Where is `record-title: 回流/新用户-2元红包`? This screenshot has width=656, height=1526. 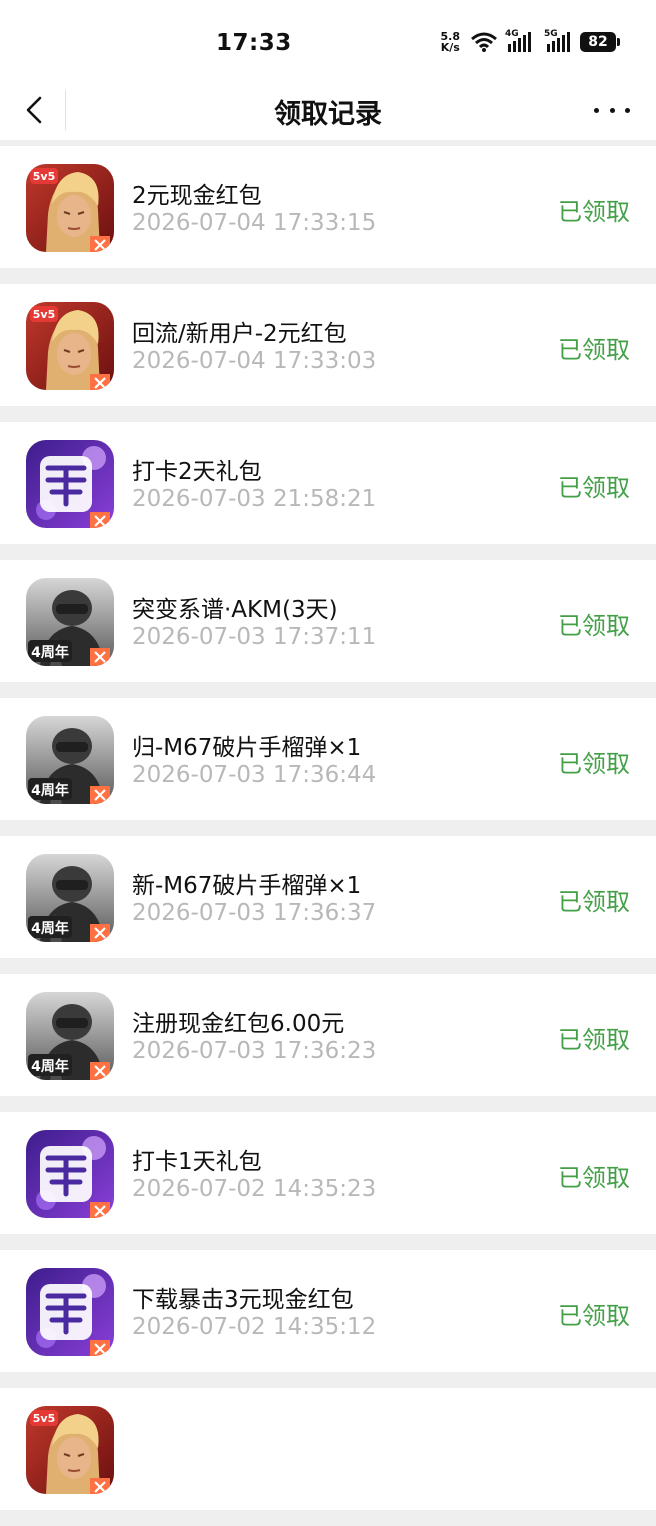 record-title: 回流/新用户-2元红包 is located at coordinates (239, 334).